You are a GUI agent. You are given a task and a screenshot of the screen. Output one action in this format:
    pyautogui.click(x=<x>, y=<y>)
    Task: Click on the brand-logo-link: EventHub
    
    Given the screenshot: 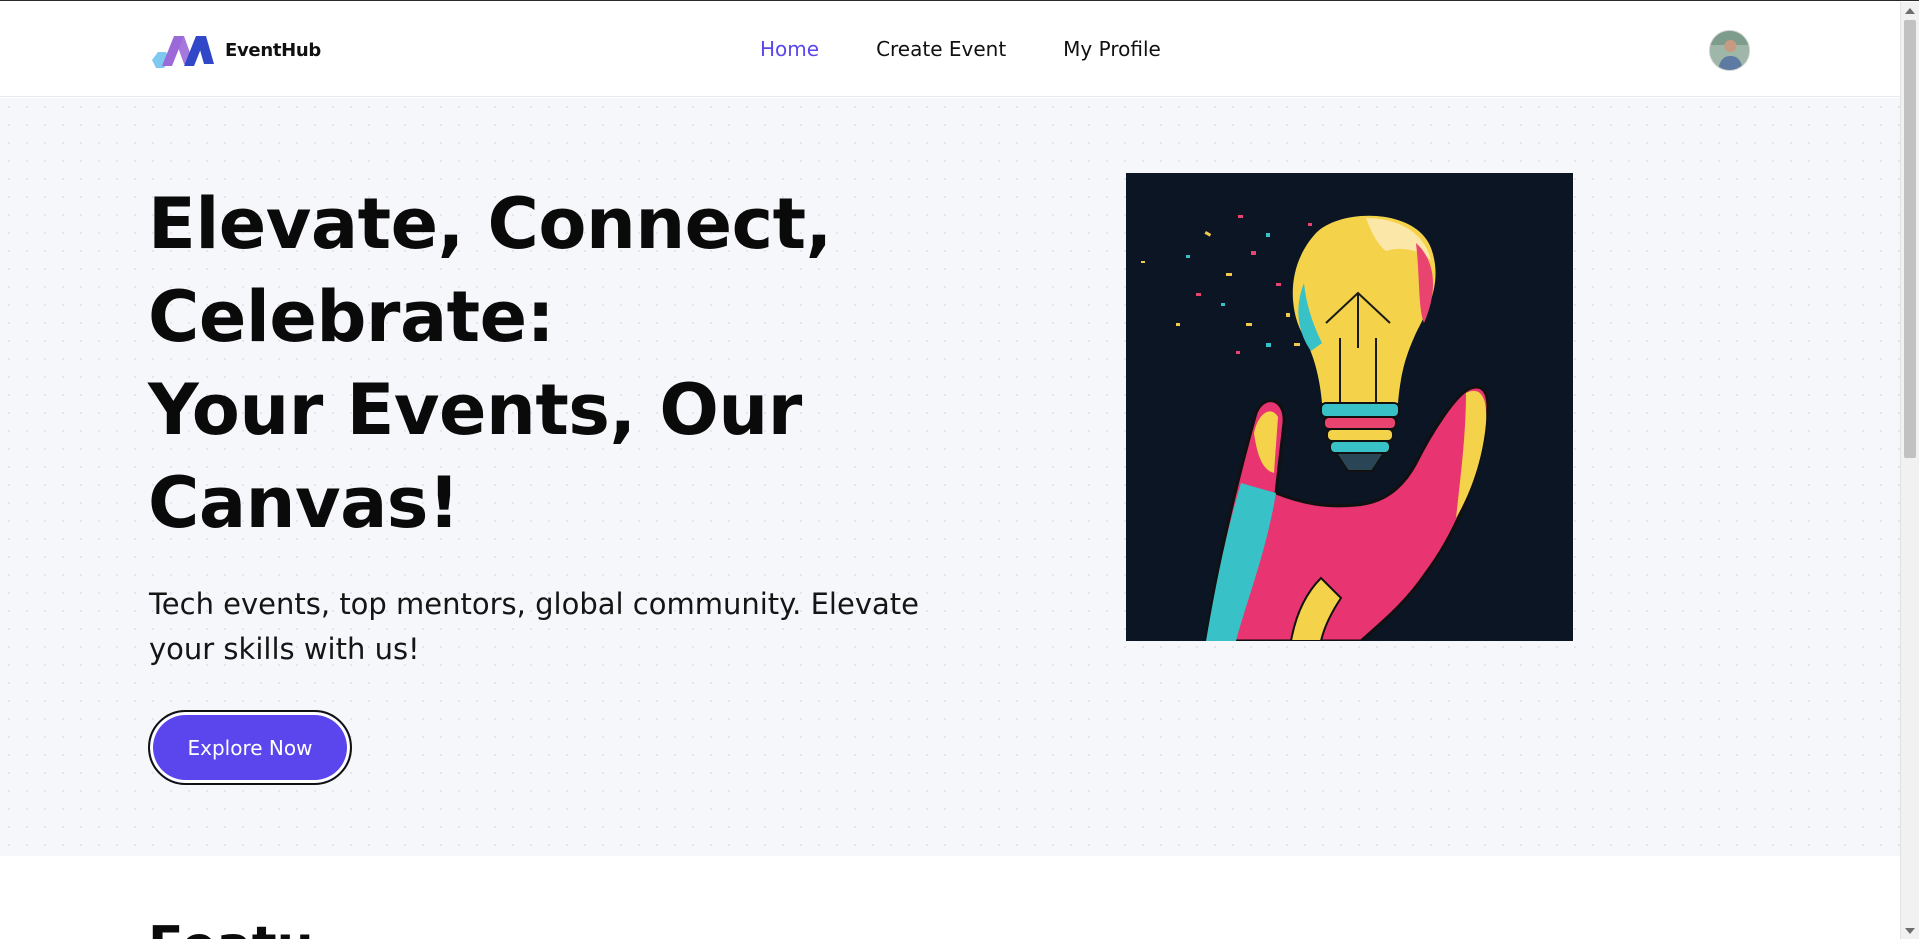 What is the action you would take?
    pyautogui.click(x=235, y=50)
    